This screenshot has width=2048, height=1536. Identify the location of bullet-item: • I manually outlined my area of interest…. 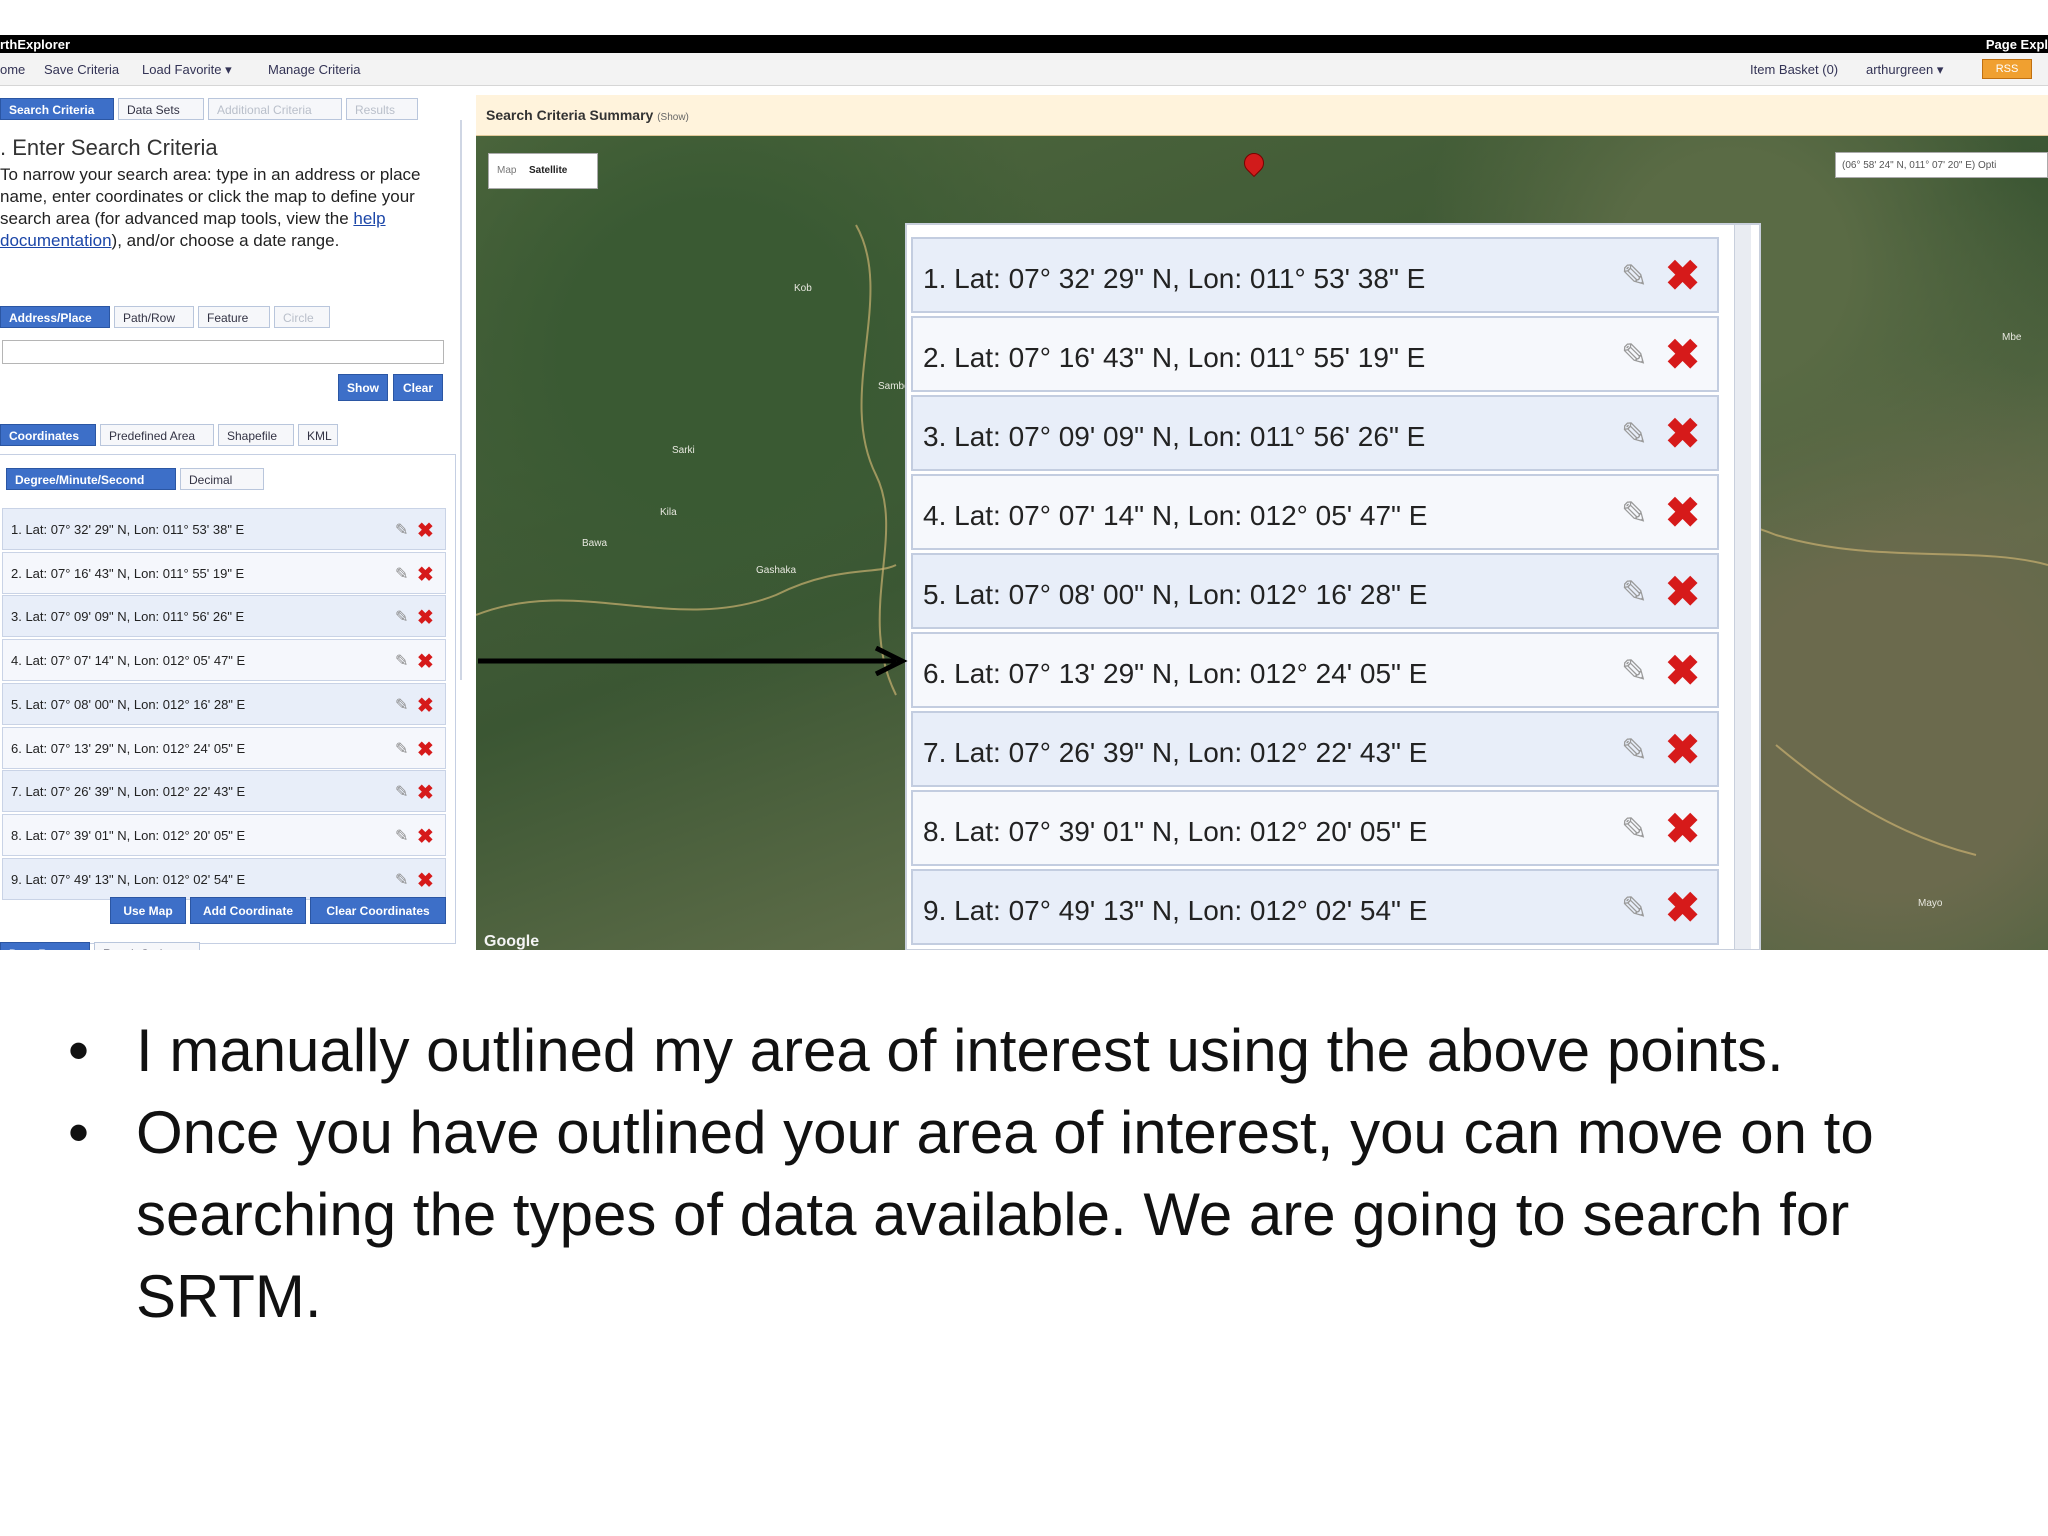
(926, 1050).